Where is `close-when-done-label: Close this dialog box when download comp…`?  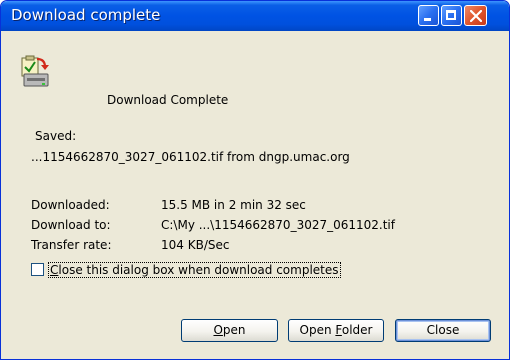
close-when-done-label: Close this dialog box when download comp… is located at coordinates (194, 270).